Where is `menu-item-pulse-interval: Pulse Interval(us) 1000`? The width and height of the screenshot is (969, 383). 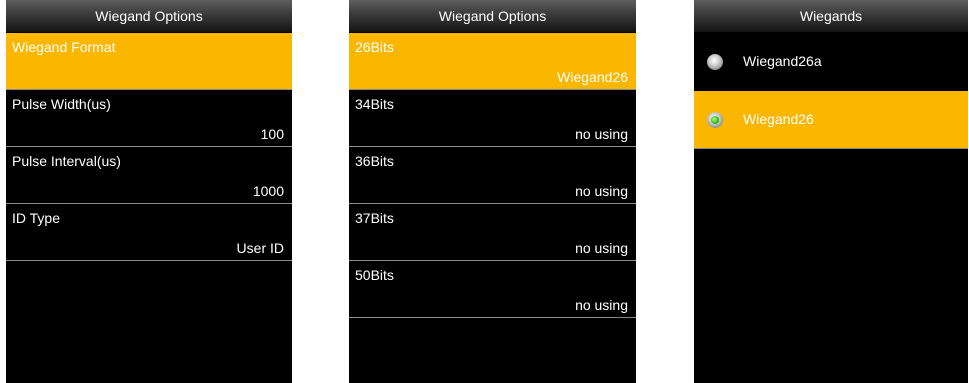
menu-item-pulse-interval: Pulse Interval(us) 1000 is located at coordinates (149, 175).